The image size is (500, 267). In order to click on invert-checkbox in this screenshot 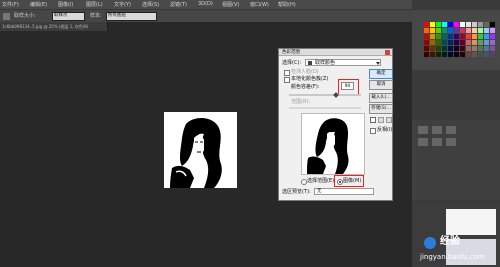, I will do `click(373, 131)`.